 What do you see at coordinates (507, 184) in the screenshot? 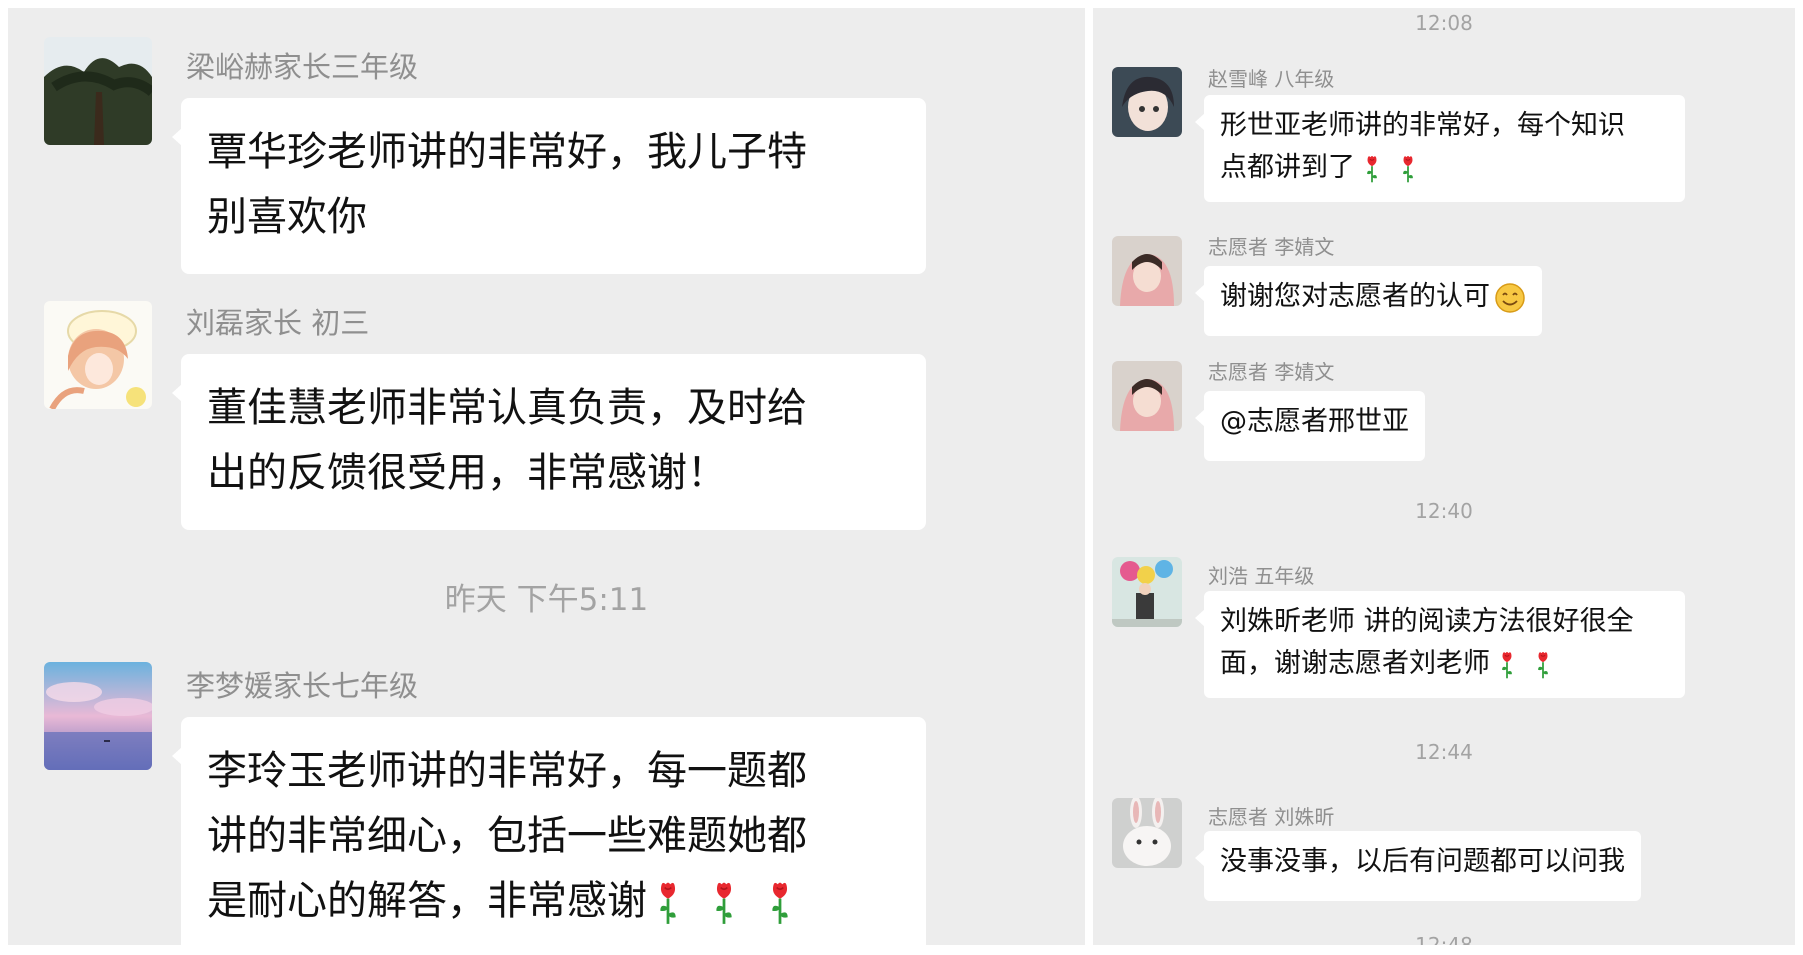
I see `message-text: 覃华珍老师讲的非常好，我儿子特 别喜欢你` at bounding box center [507, 184].